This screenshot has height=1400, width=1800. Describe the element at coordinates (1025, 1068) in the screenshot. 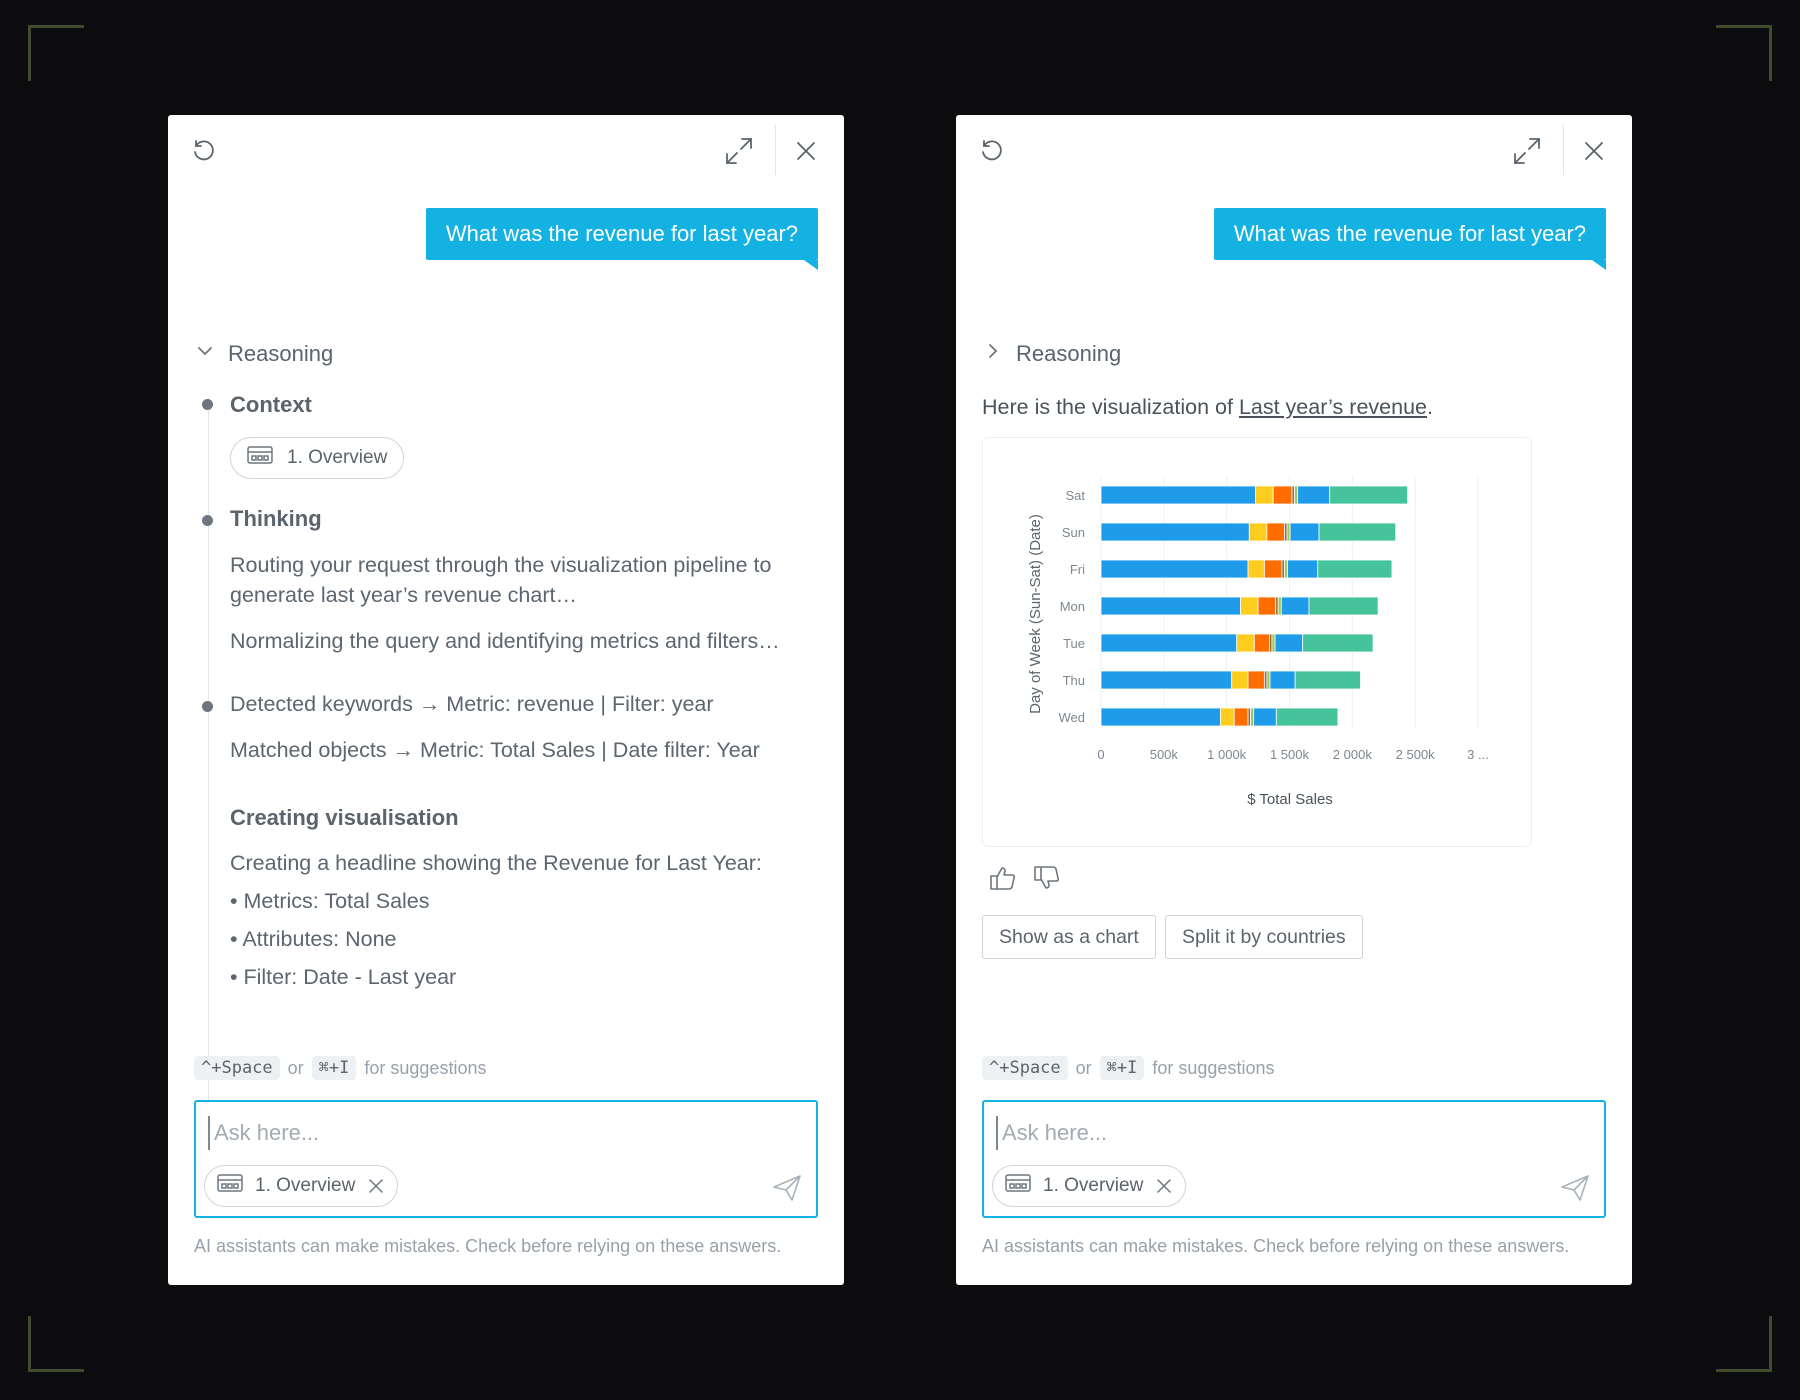

I see `shortcut-ctrl-space: ^+Space` at that location.